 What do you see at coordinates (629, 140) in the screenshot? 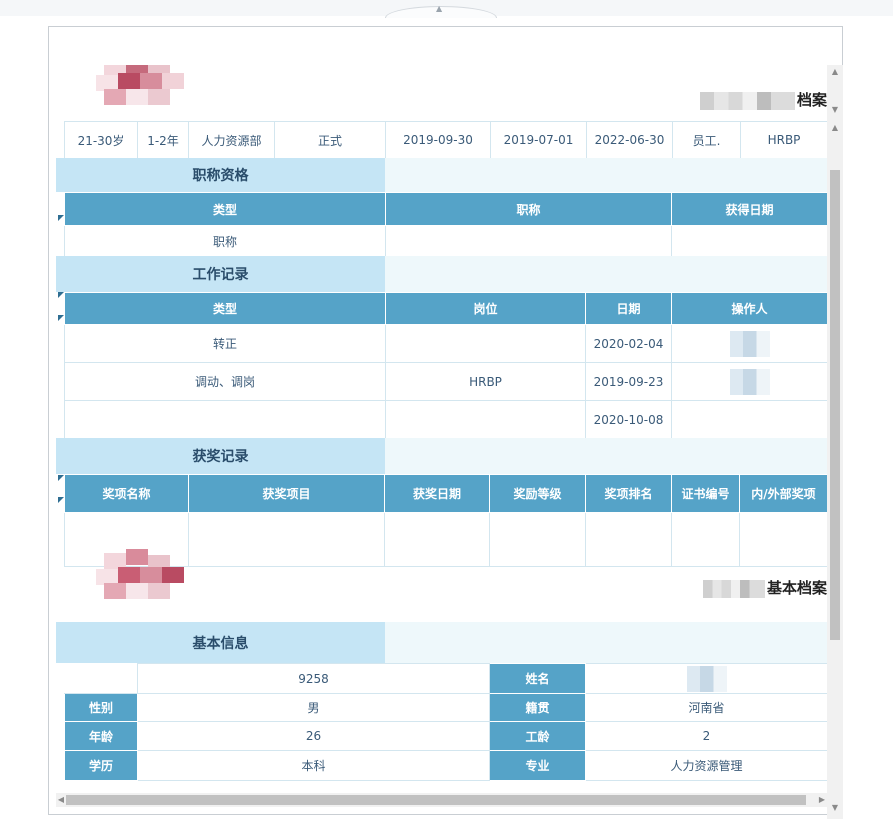
I see `date-3: 2022-06-30` at bounding box center [629, 140].